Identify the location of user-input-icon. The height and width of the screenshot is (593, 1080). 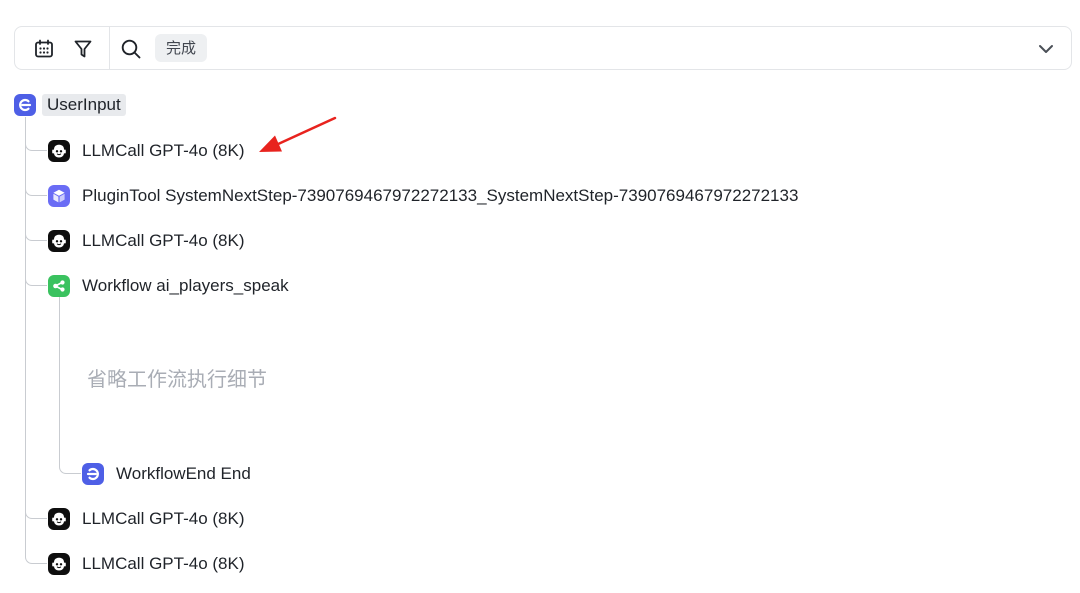
(25, 105).